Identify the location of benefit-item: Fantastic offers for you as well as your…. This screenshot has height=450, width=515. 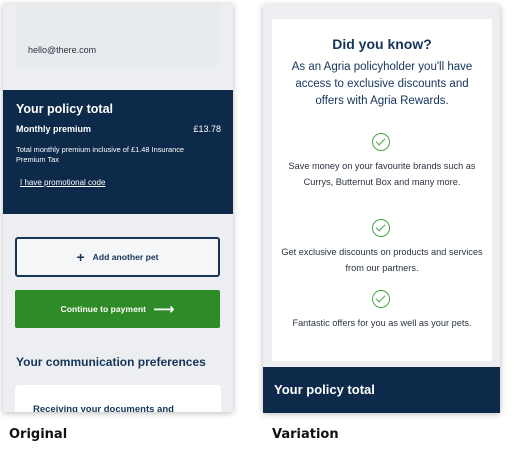
(382, 323).